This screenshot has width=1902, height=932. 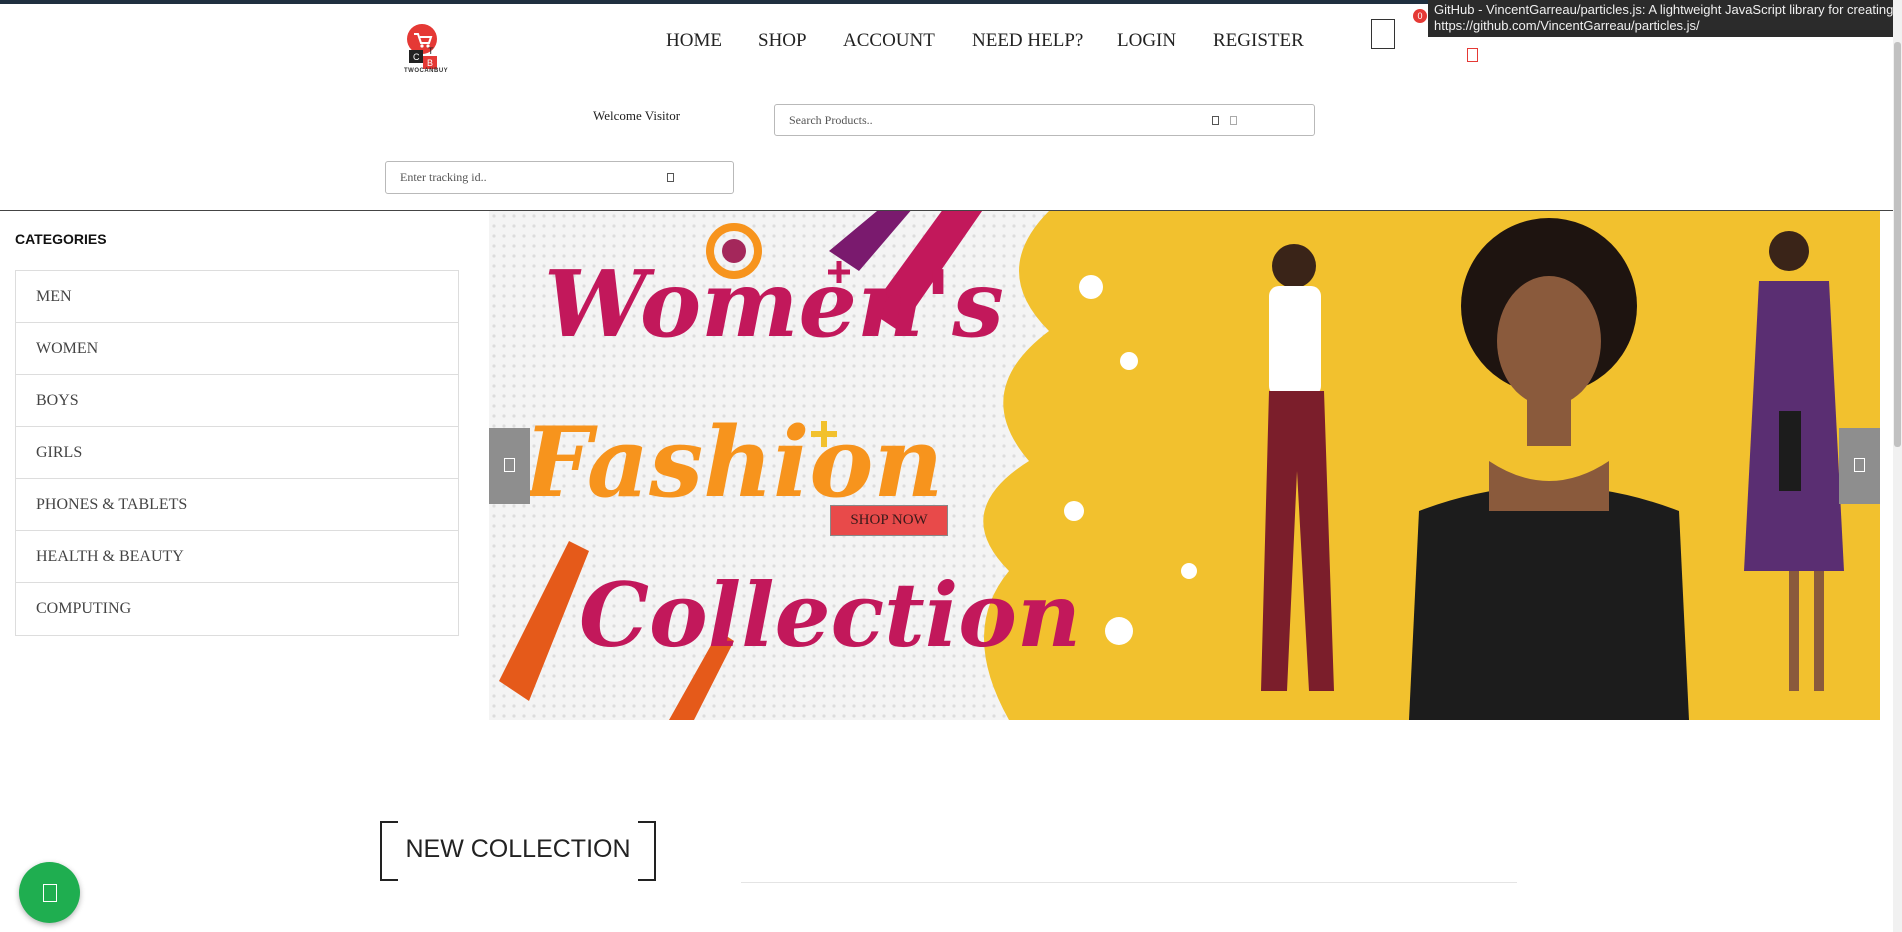 I want to click on logo-letter-b: B, so click(x=430, y=63).